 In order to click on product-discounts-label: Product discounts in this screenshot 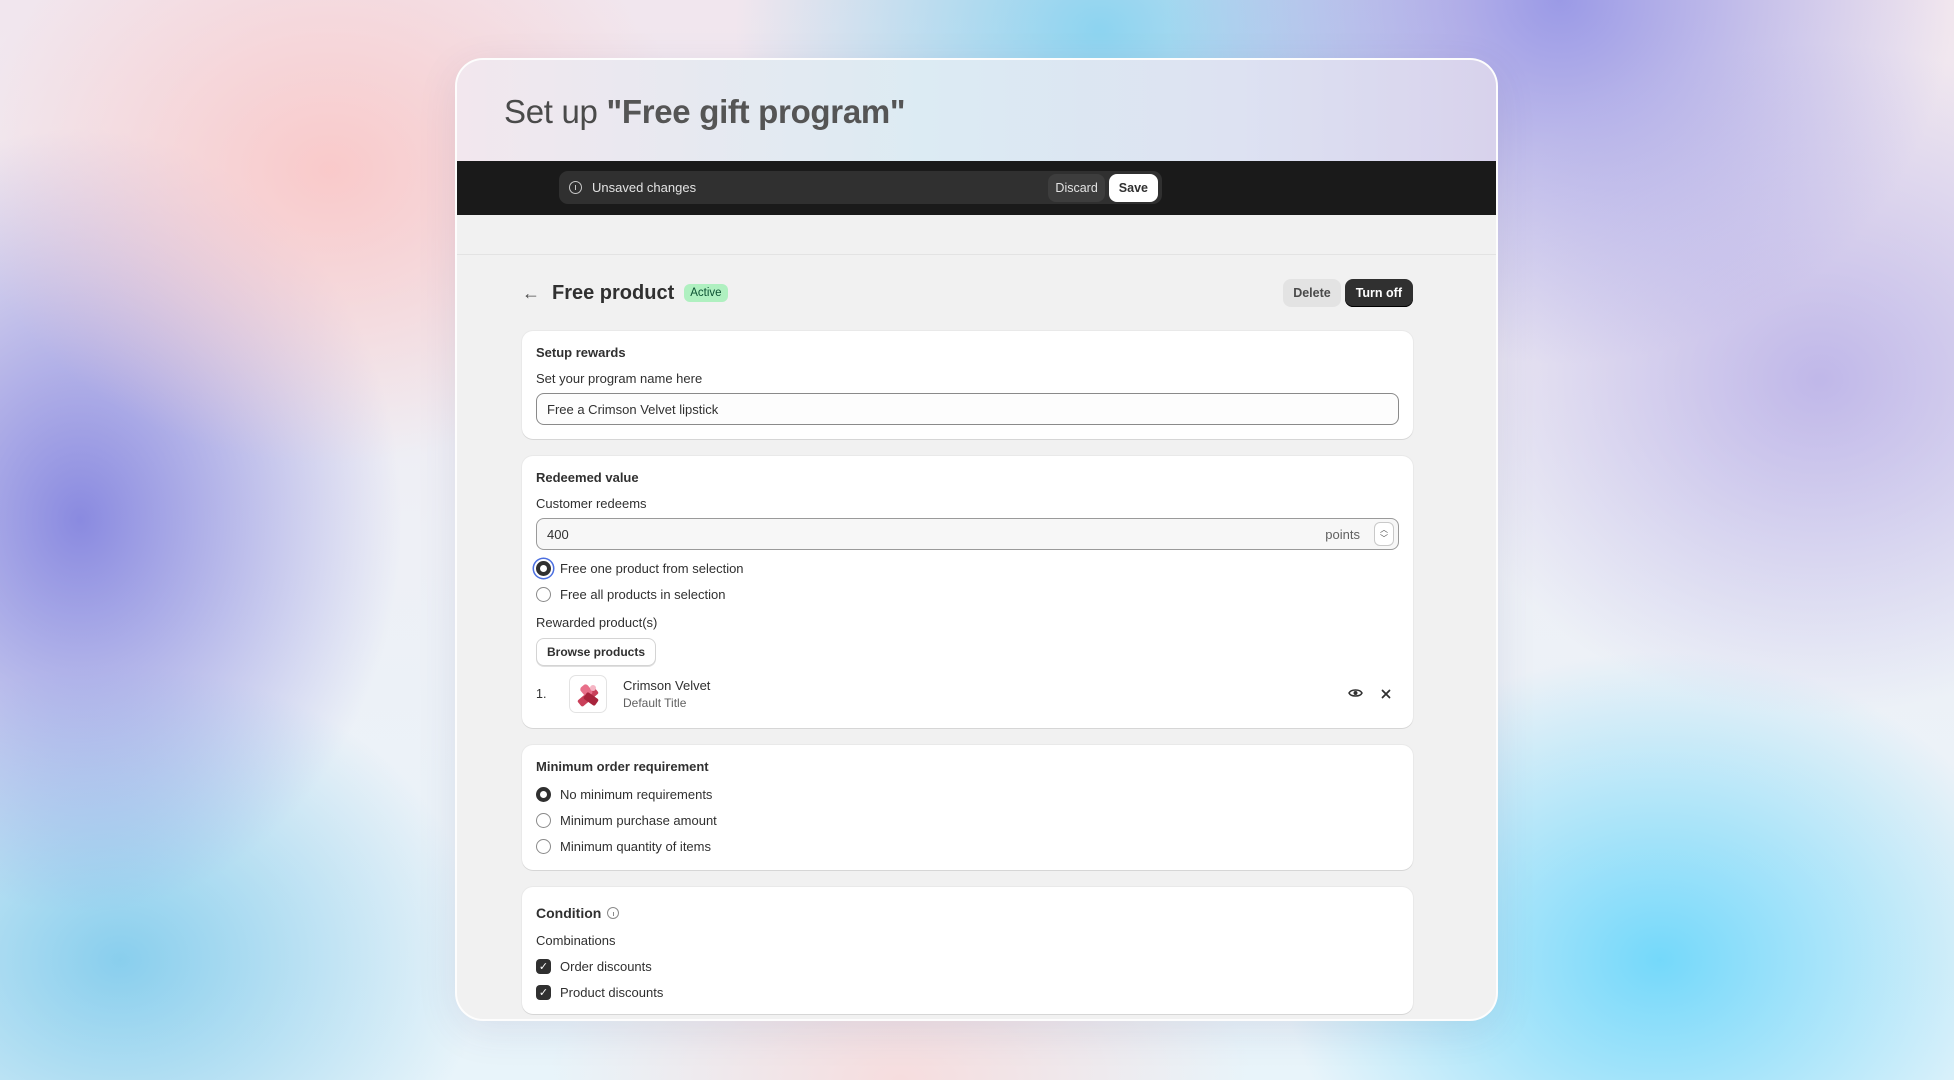, I will do `click(612, 992)`.